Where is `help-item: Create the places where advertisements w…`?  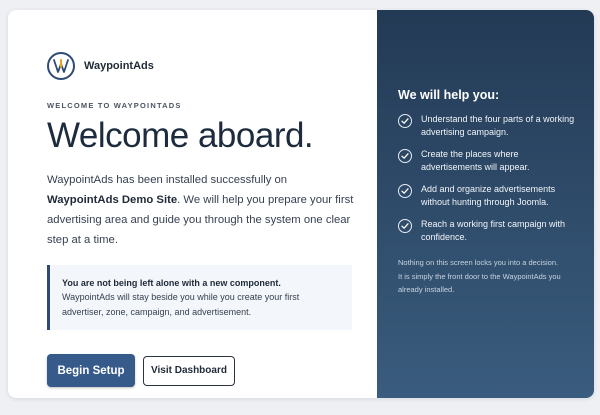 help-item: Create the places where advertisements w… is located at coordinates (487, 161).